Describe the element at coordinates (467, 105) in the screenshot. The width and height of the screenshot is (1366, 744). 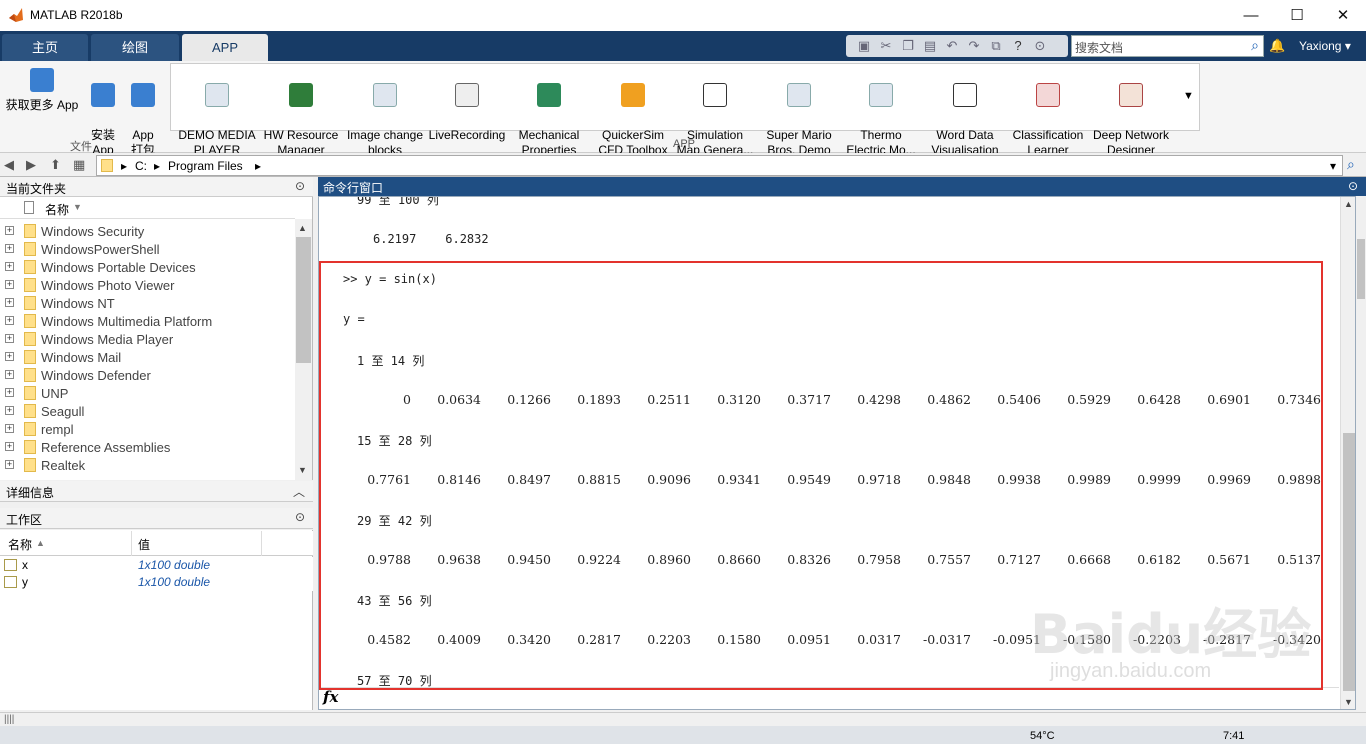
I see `app-liverecording: LiveRecording` at that location.